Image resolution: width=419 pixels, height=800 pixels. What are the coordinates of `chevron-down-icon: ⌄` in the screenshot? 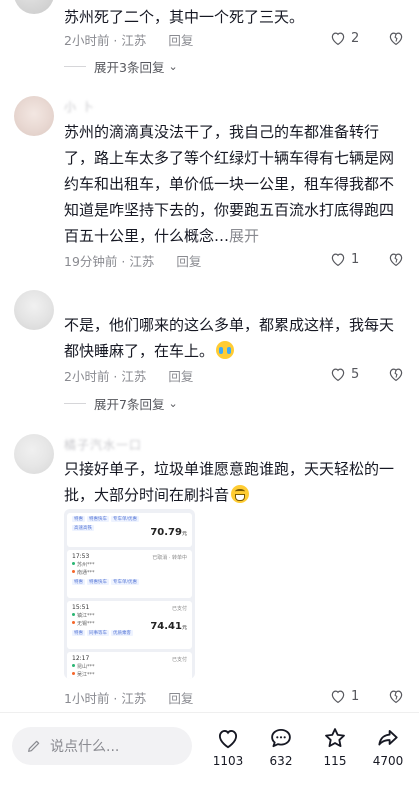 It's located at (173, 66).